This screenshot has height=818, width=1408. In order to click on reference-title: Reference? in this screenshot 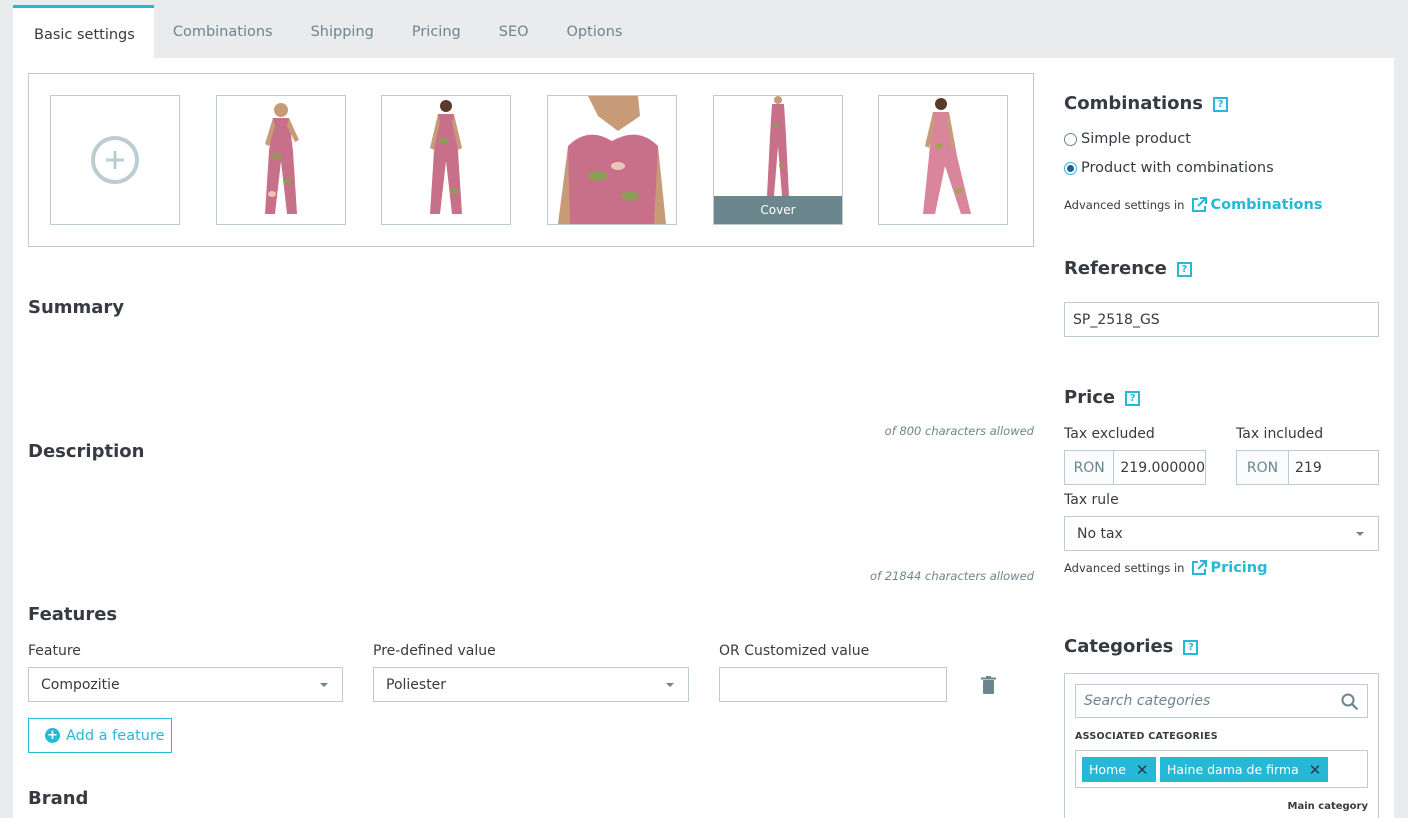, I will do `click(1128, 268)`.